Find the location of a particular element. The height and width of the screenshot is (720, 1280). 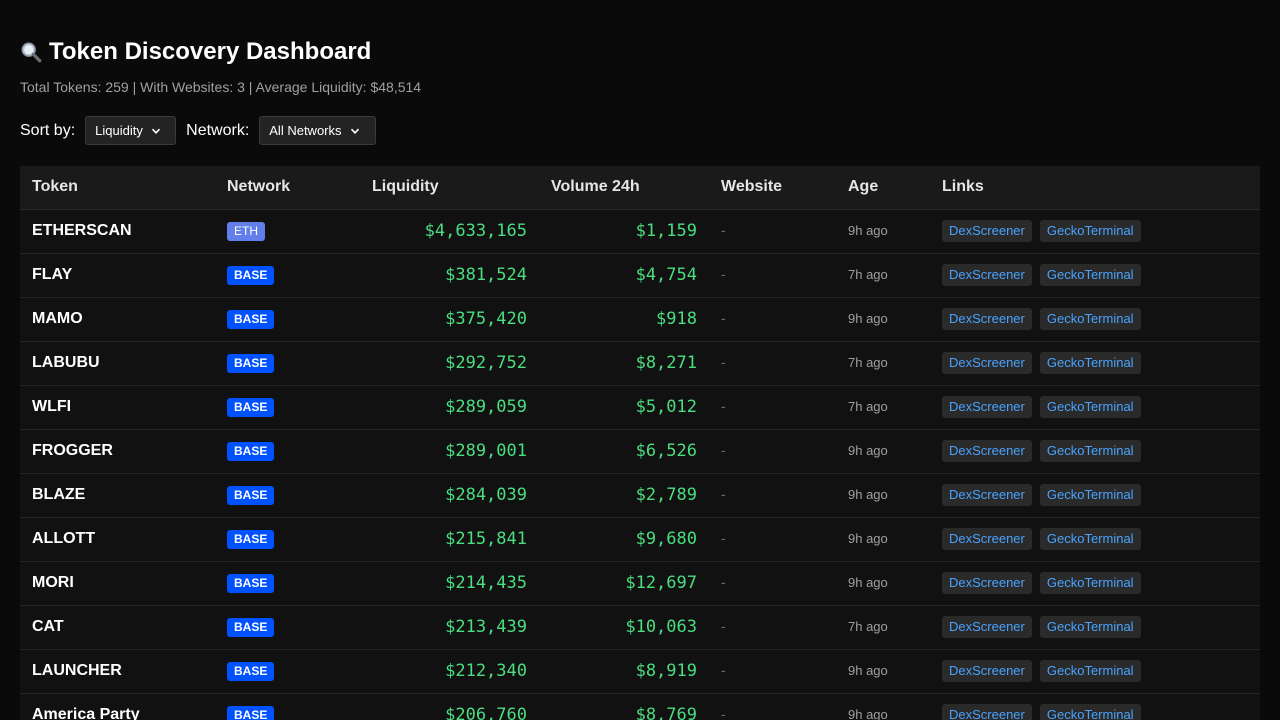

network-select-value: All Networks is located at coordinates (305, 130).